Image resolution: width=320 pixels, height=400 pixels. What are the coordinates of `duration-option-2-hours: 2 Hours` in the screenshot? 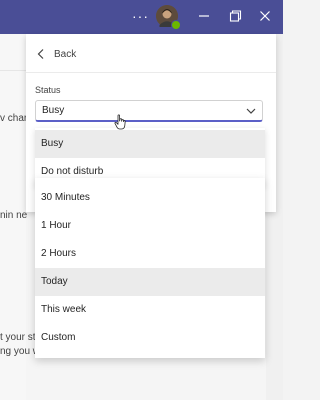 It's located at (150, 254).